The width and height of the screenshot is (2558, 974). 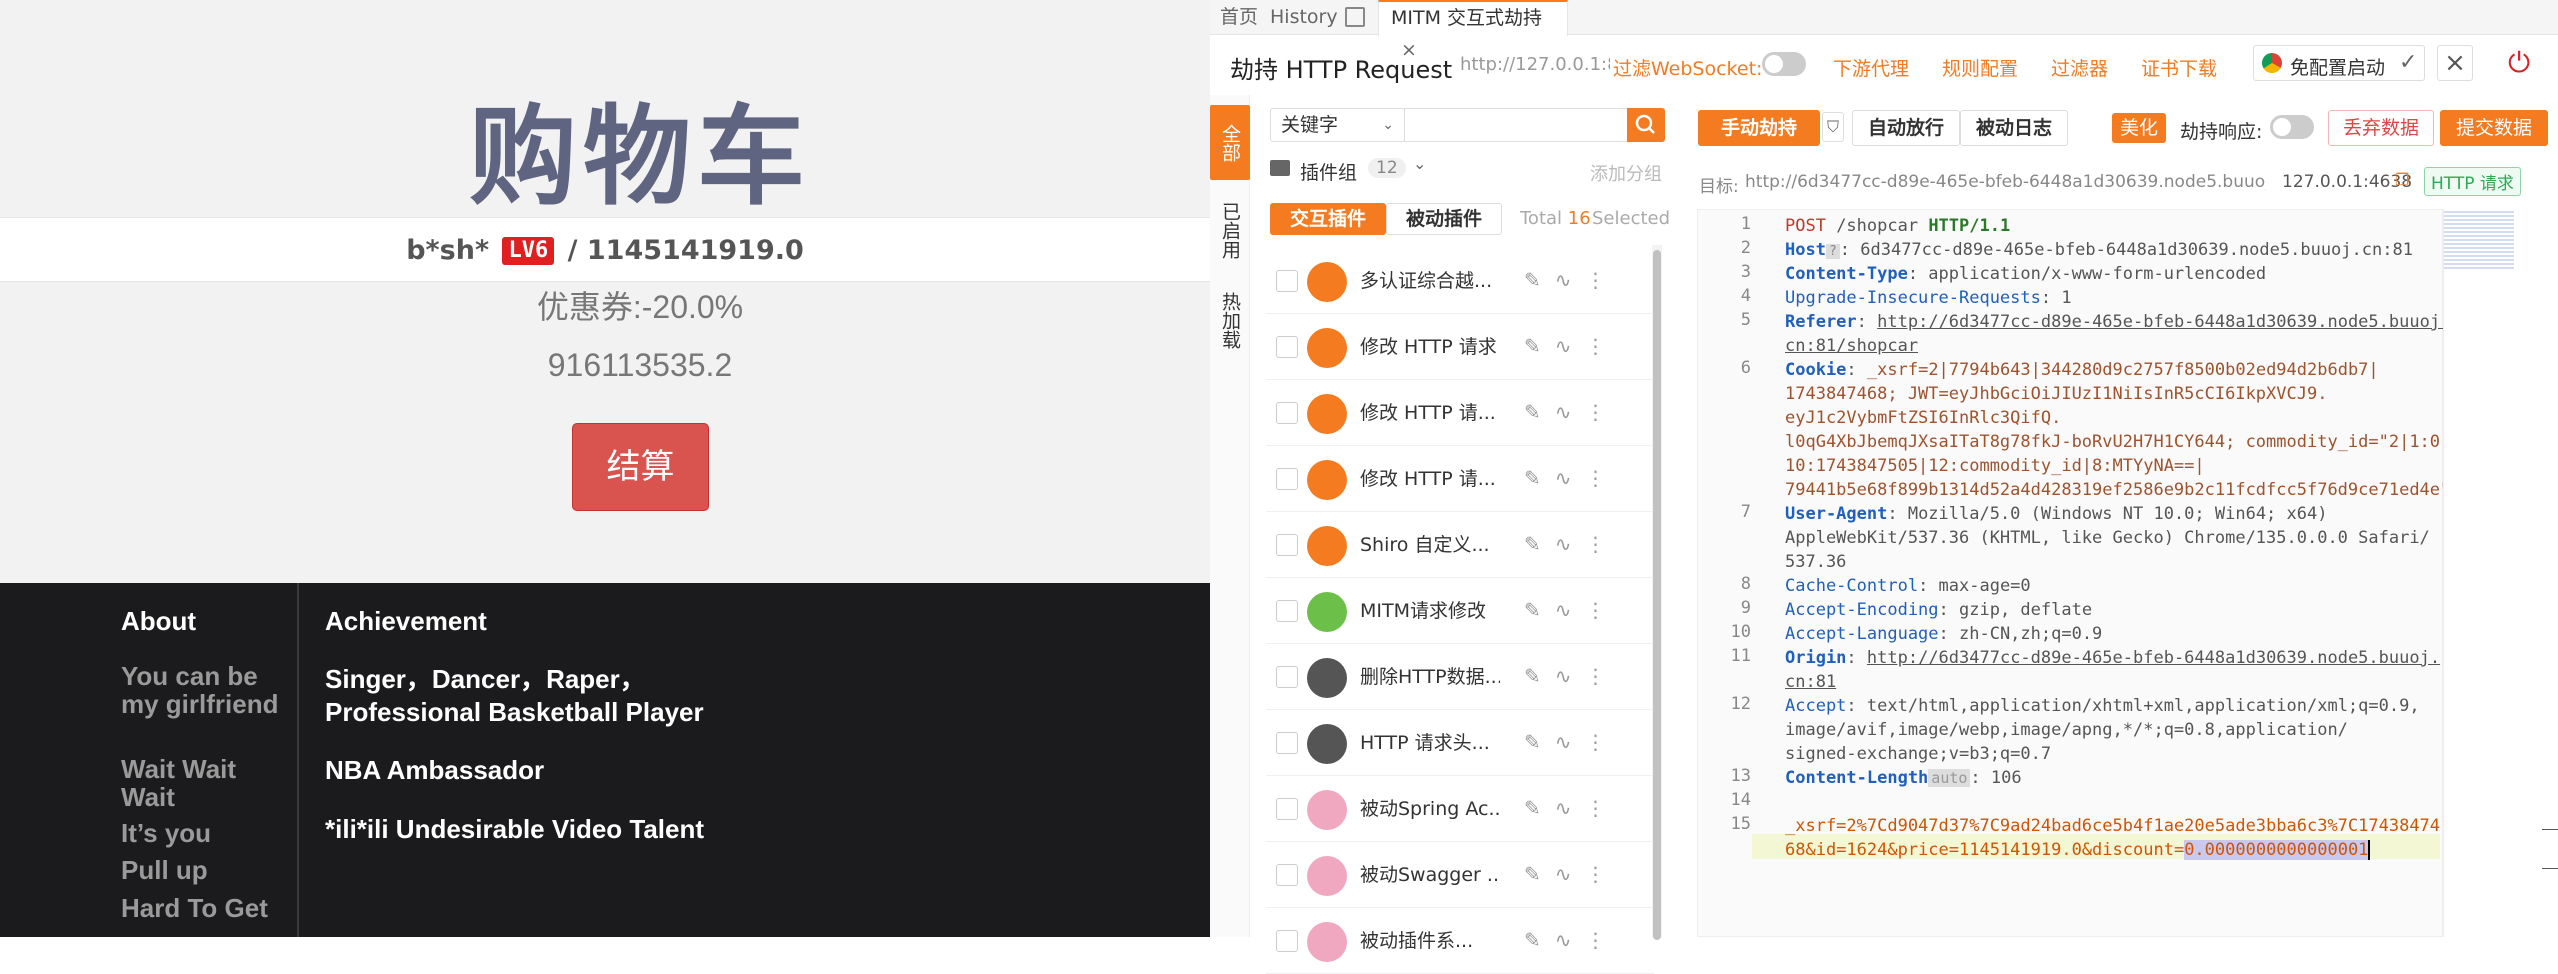 What do you see at coordinates (1833, 127) in the screenshot?
I see `shield-icon: ⛉` at bounding box center [1833, 127].